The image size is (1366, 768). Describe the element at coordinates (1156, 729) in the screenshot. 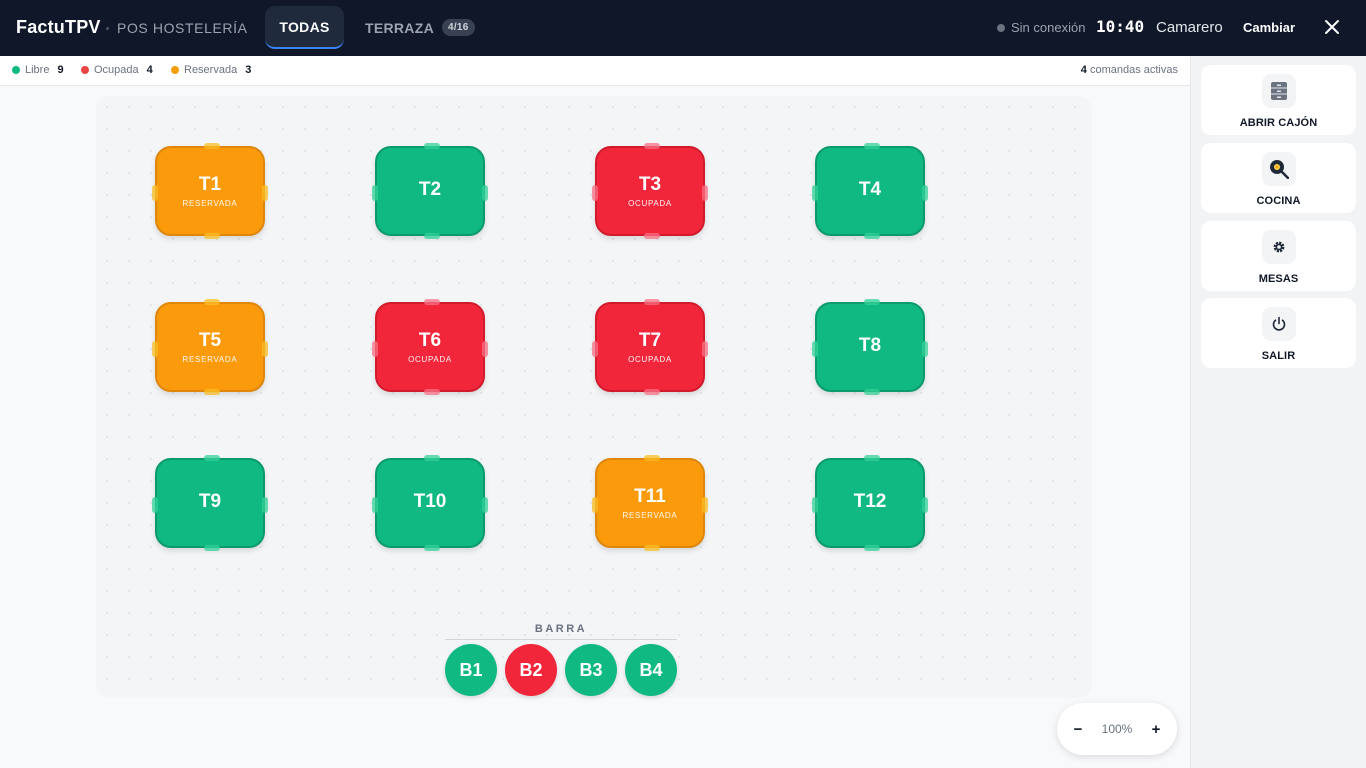

I see `zoom-in-button: +` at that location.